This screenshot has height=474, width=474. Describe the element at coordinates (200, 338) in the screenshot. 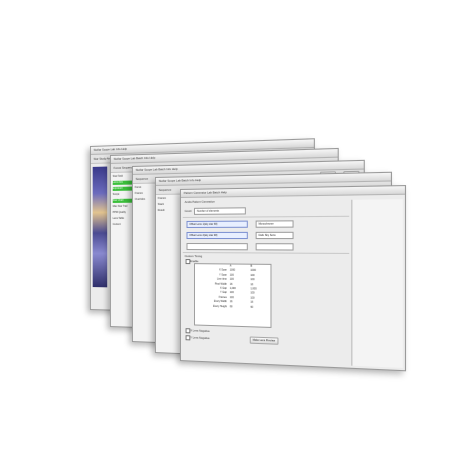

I see `y-lens-negative-label: Y Lens Negative` at that location.